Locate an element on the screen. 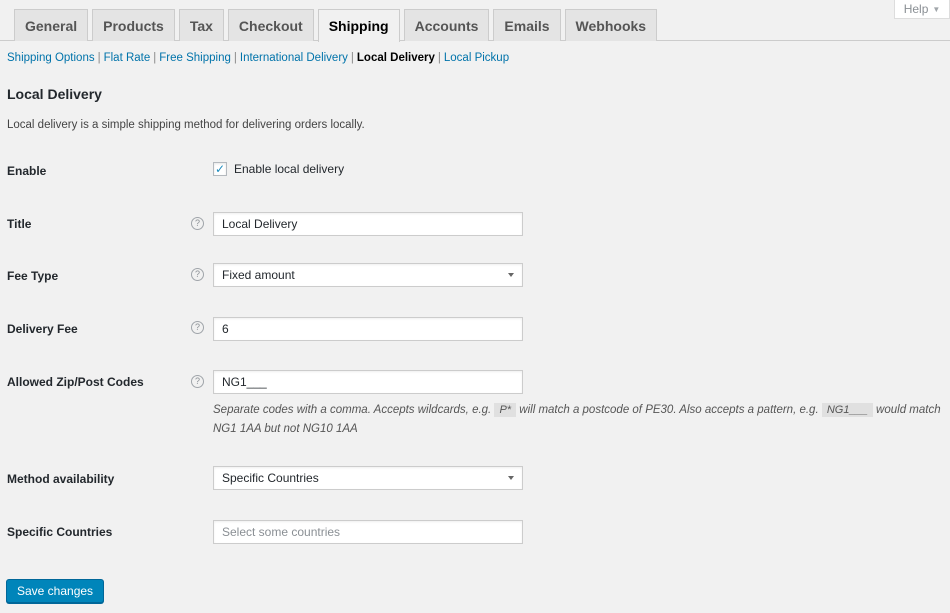 The width and height of the screenshot is (950, 613). section-link-free-shipping: Free Shipping is located at coordinates (195, 58).